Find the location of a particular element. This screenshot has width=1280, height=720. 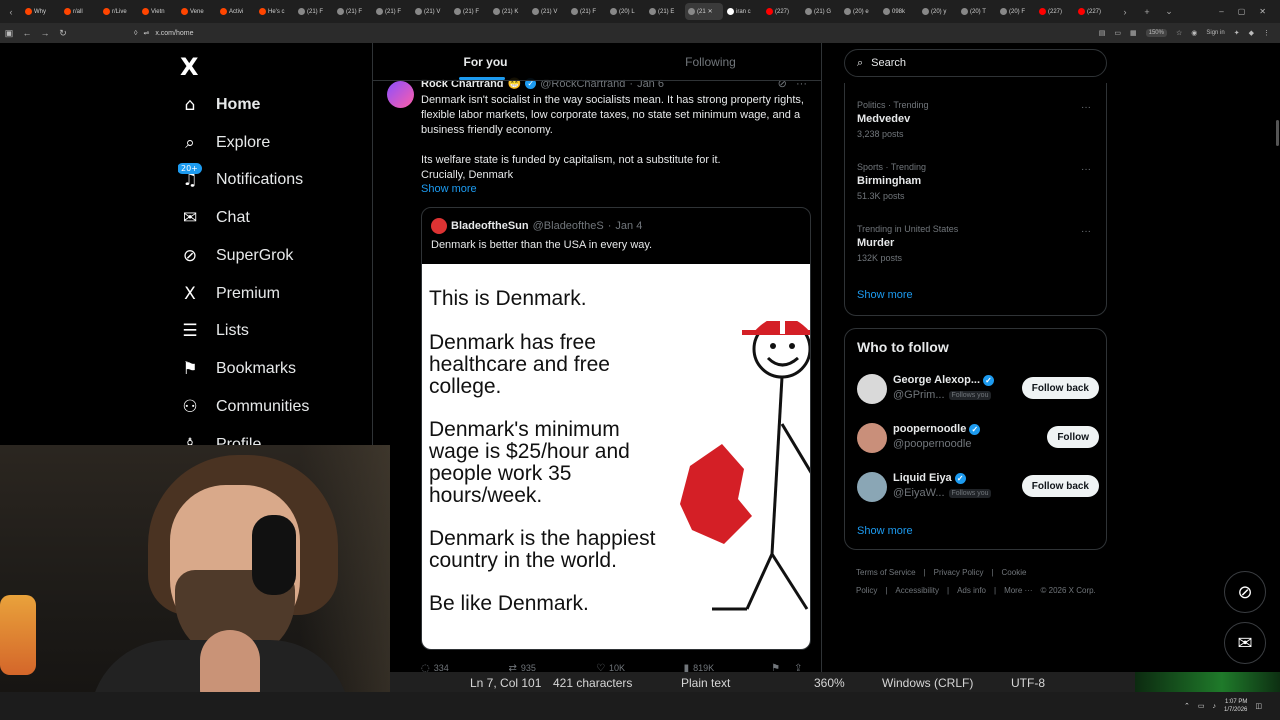

format-selector: Plain text is located at coordinates (705, 683).